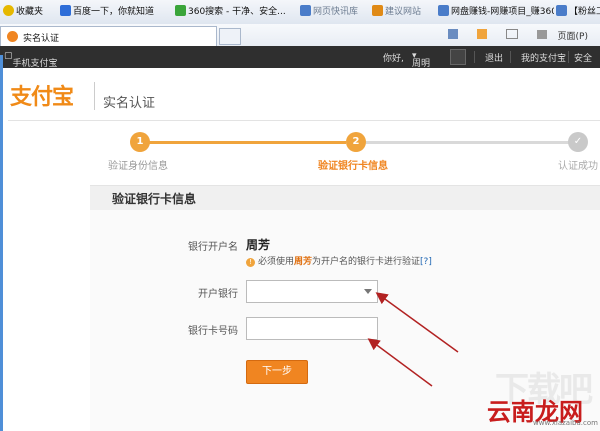  I want to click on watermark-url: www.xiazaiba.com, so click(565, 423).